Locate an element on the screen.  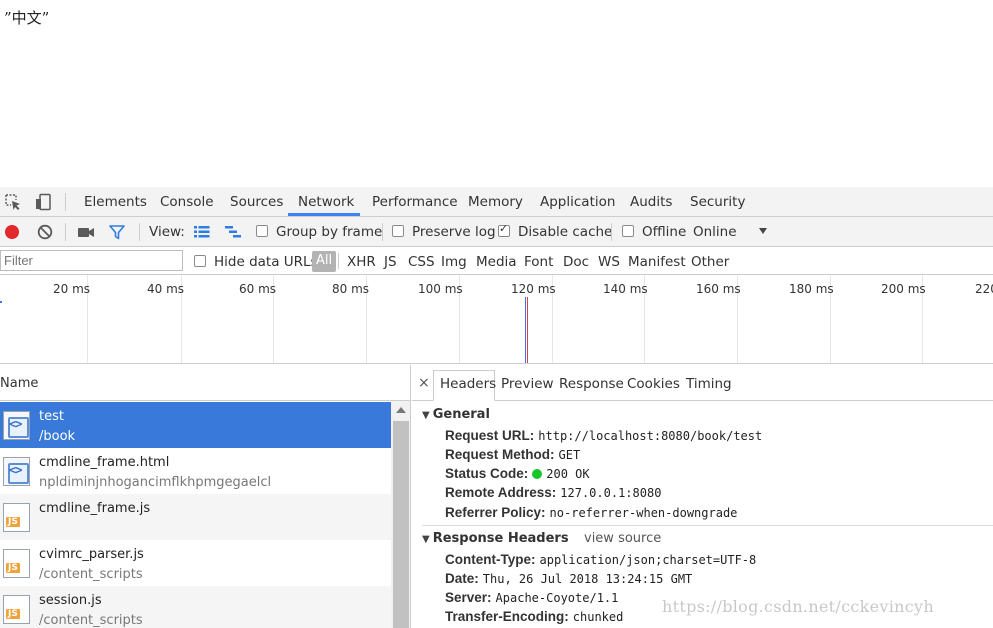
filter-input is located at coordinates (91, 260).